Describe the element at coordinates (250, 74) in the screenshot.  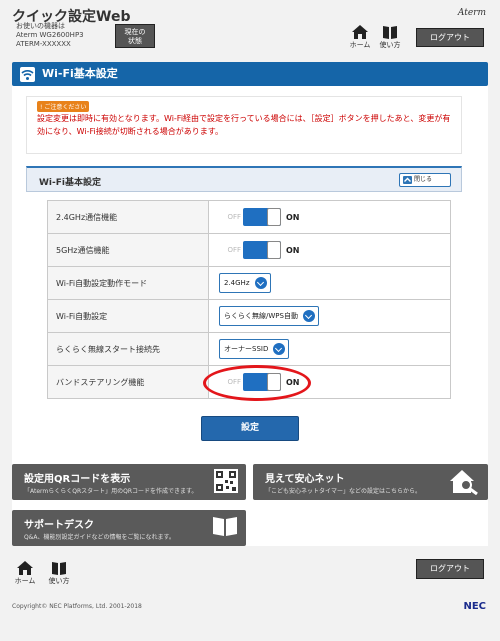
I see `page-title-bar: Wi-Fi基本設定` at that location.